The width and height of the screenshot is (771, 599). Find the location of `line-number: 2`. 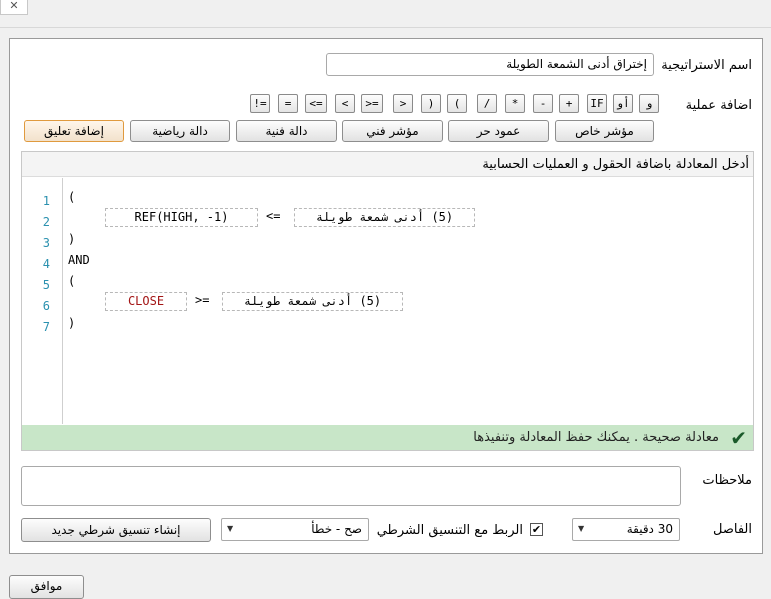

line-number: 2 is located at coordinates (46, 222).